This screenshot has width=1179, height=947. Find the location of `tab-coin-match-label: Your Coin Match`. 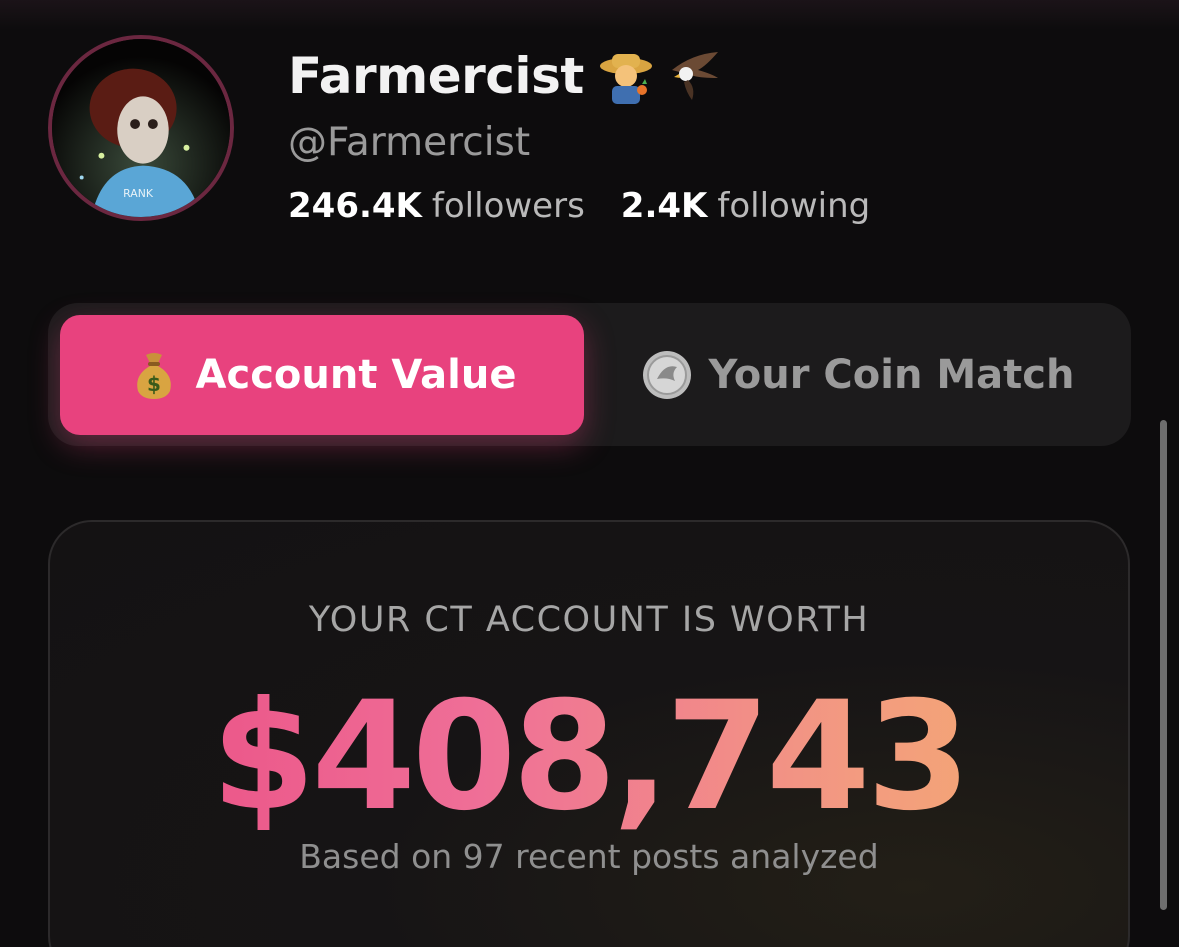

tab-coin-match-label: Your Coin Match is located at coordinates (891, 375).